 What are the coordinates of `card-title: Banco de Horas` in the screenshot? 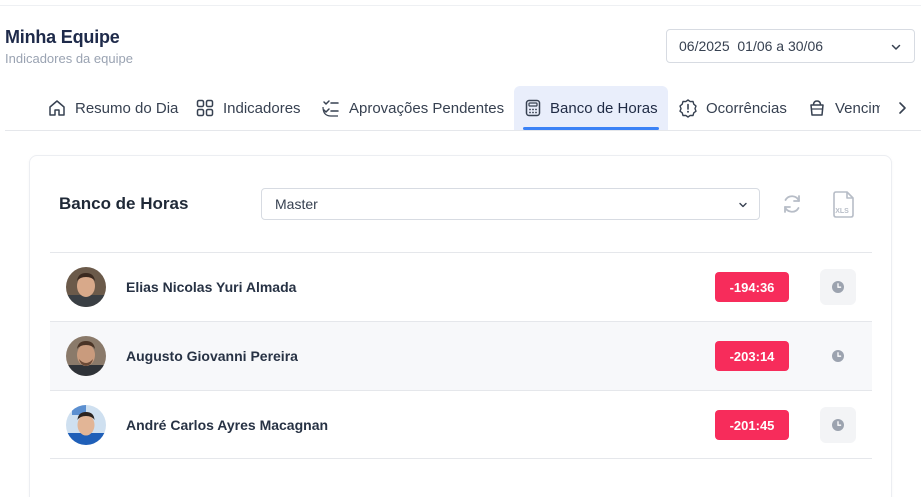 It's located at (124, 203).